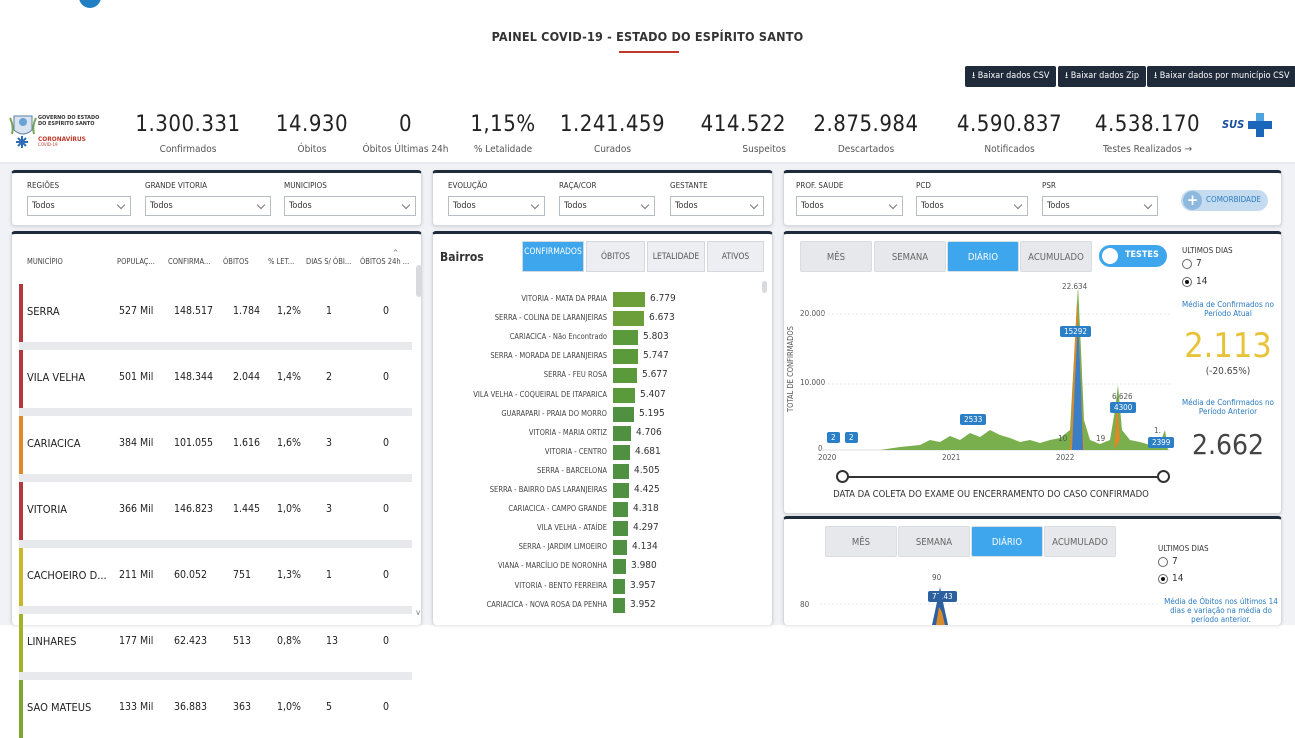 The width and height of the screenshot is (1295, 738). What do you see at coordinates (548, 489) in the screenshot?
I see `bairro-label: SERRA - BAIRRO DAS LARANJEIRAS` at bounding box center [548, 489].